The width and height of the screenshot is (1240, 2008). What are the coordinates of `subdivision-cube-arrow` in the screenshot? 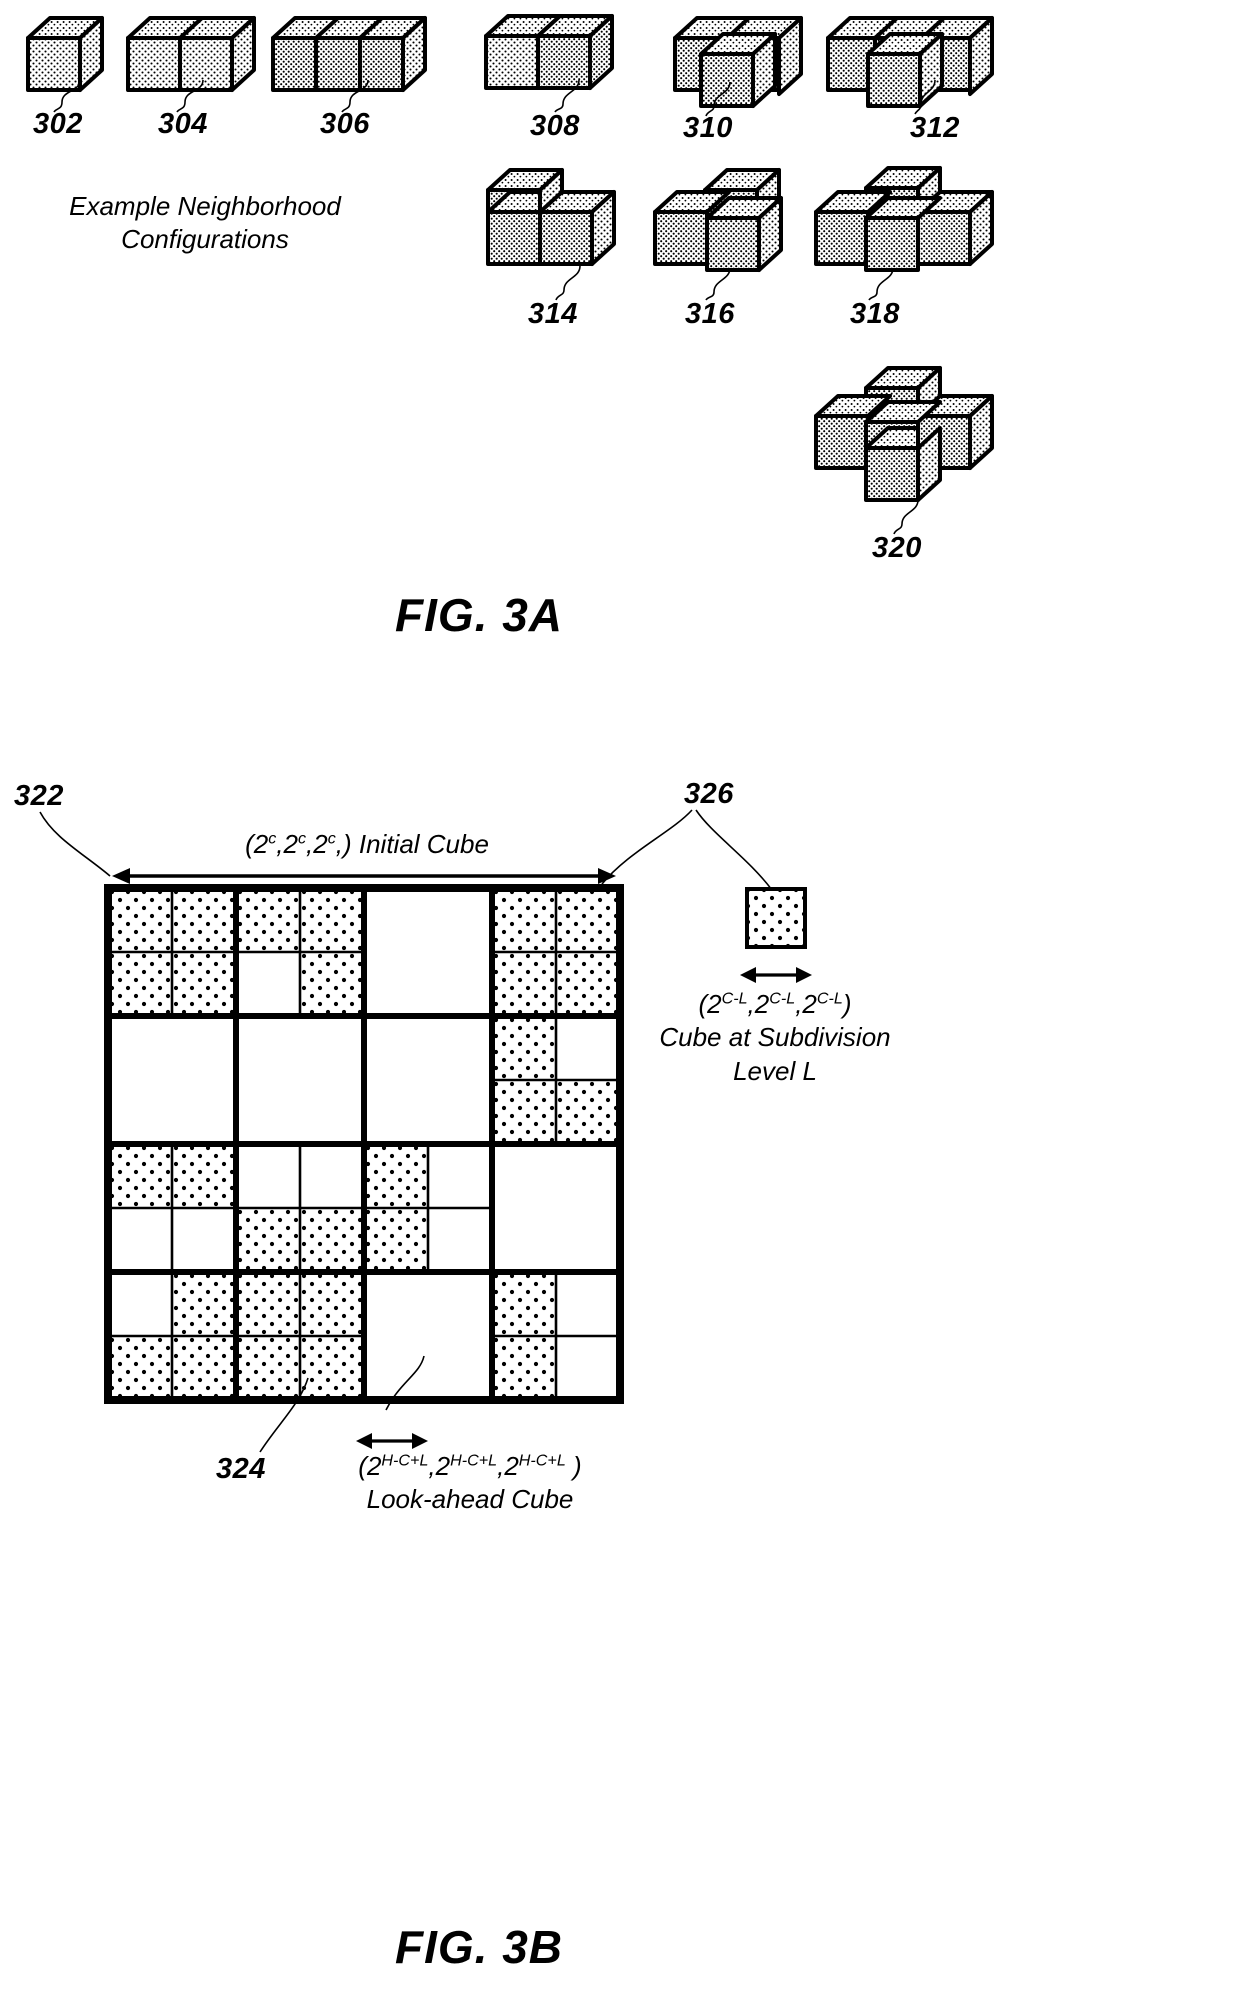 It's located at (776, 975).